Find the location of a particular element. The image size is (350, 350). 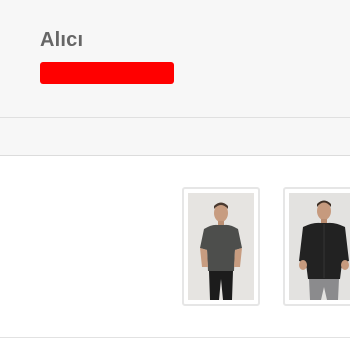

recipient-name-redacted is located at coordinates (107, 73).